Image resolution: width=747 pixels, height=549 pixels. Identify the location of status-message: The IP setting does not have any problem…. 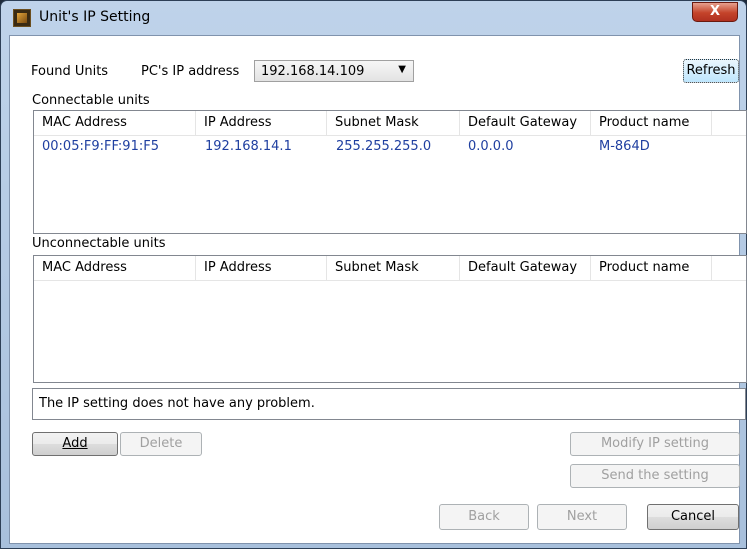
(177, 403).